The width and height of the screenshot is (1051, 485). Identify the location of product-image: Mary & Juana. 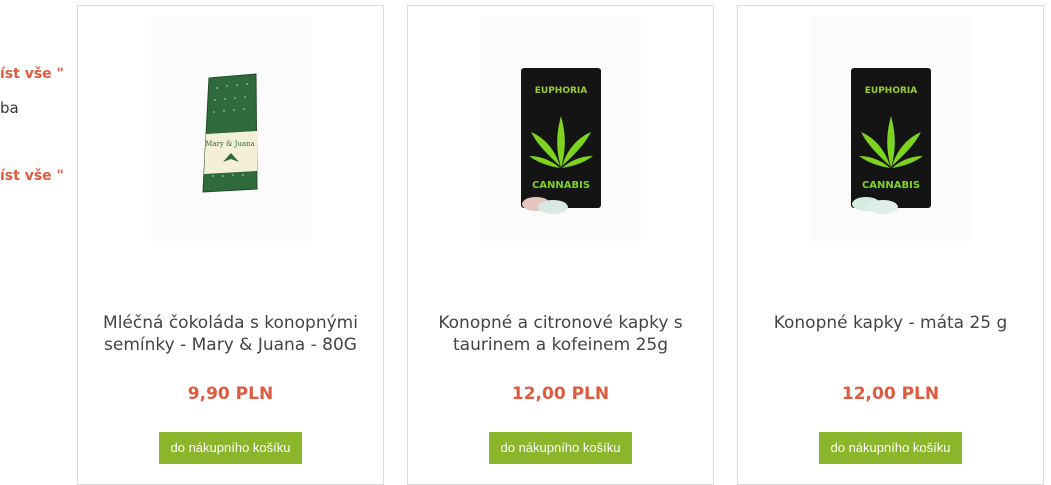
(230, 128).